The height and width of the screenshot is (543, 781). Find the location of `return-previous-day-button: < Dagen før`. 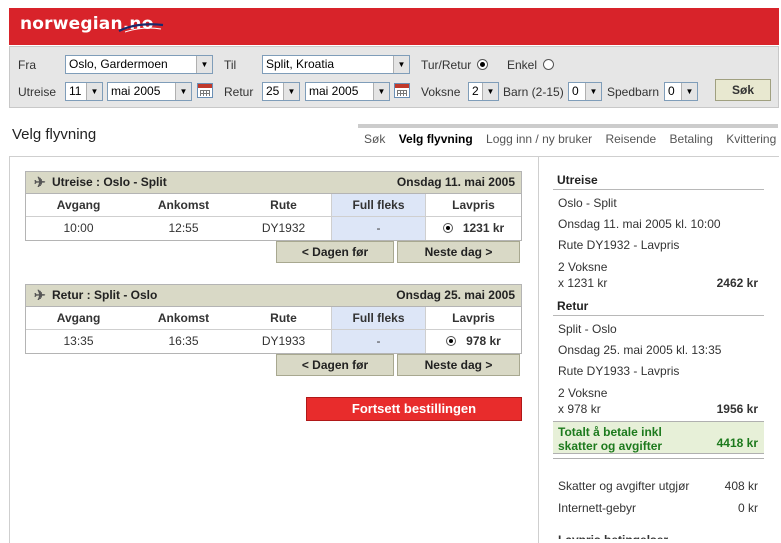

return-previous-day-button: < Dagen før is located at coordinates (335, 365).